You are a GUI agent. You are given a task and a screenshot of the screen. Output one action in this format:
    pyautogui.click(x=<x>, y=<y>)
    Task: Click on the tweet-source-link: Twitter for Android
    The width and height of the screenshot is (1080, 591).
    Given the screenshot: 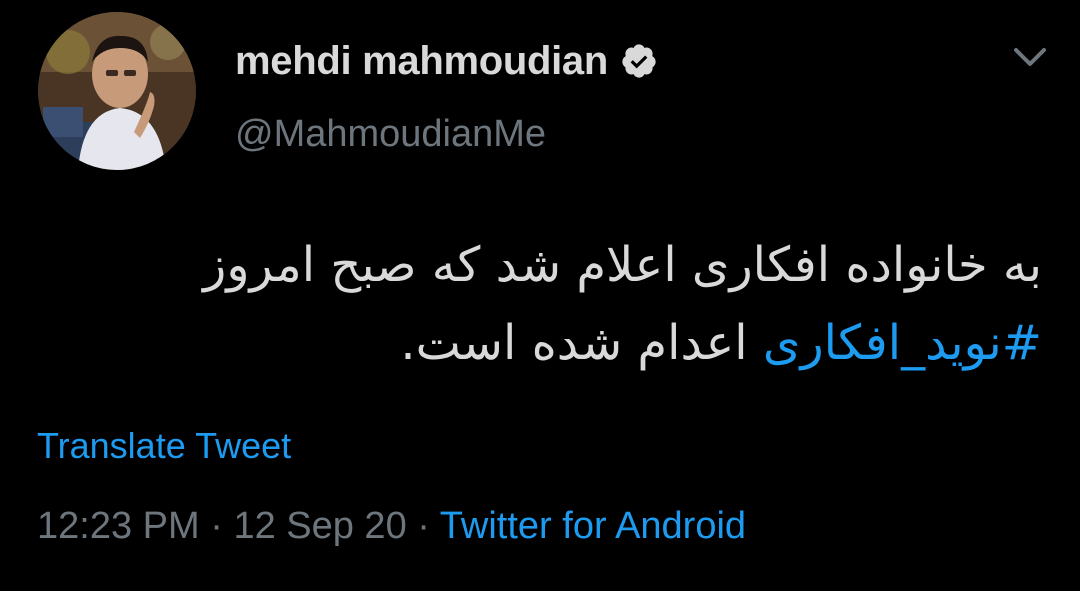 What is the action you would take?
    pyautogui.click(x=593, y=526)
    